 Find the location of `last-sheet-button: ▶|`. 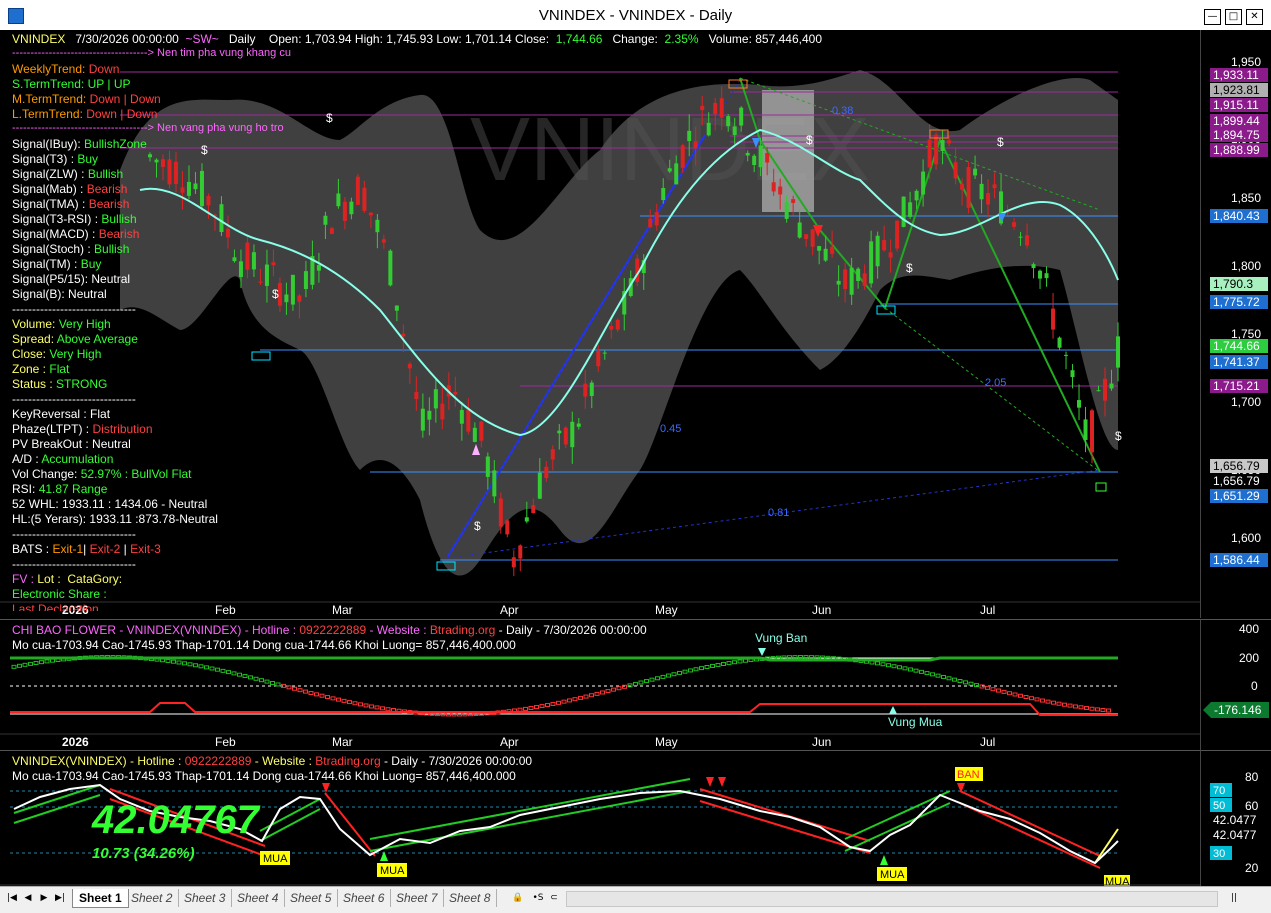

last-sheet-button: ▶| is located at coordinates (60, 898).